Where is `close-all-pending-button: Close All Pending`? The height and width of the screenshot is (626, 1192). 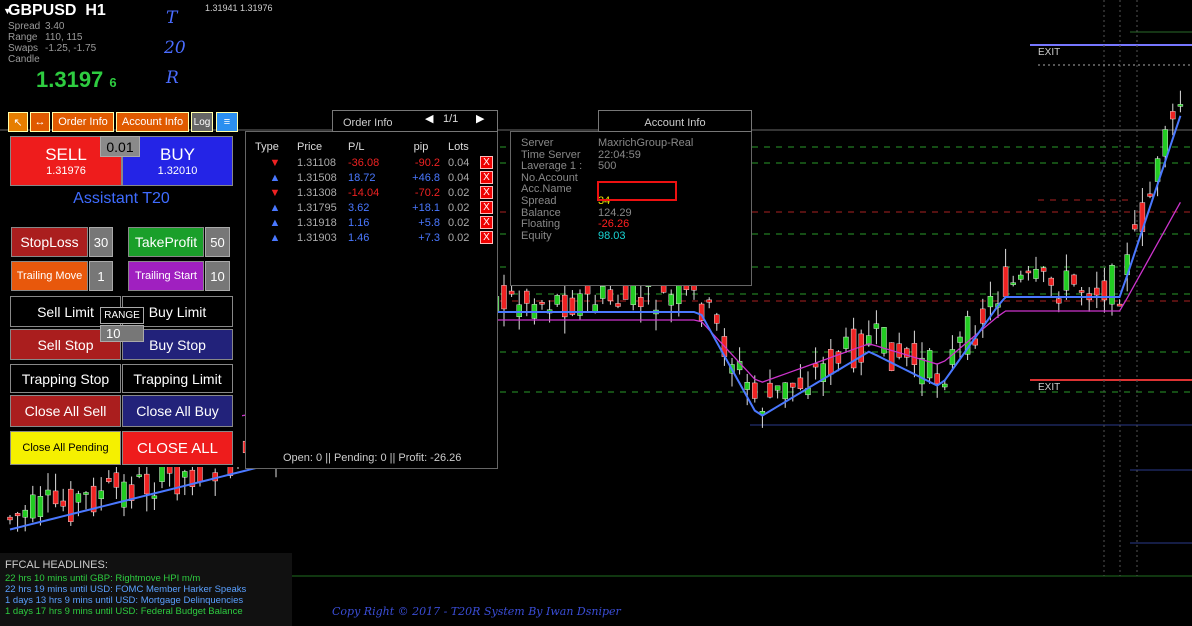 close-all-pending-button: Close All Pending is located at coordinates (65, 448).